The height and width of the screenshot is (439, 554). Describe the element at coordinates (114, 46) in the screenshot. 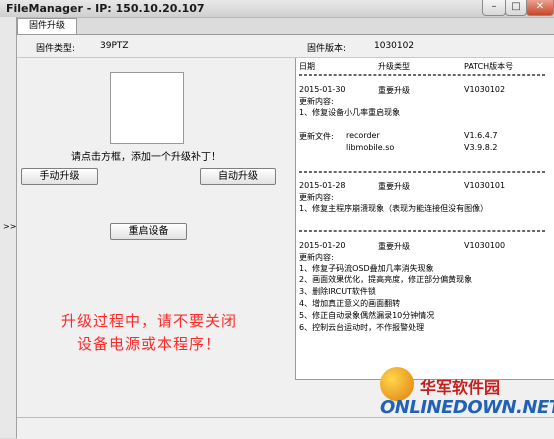

I see `firmware-type-value: 39PTZ` at that location.